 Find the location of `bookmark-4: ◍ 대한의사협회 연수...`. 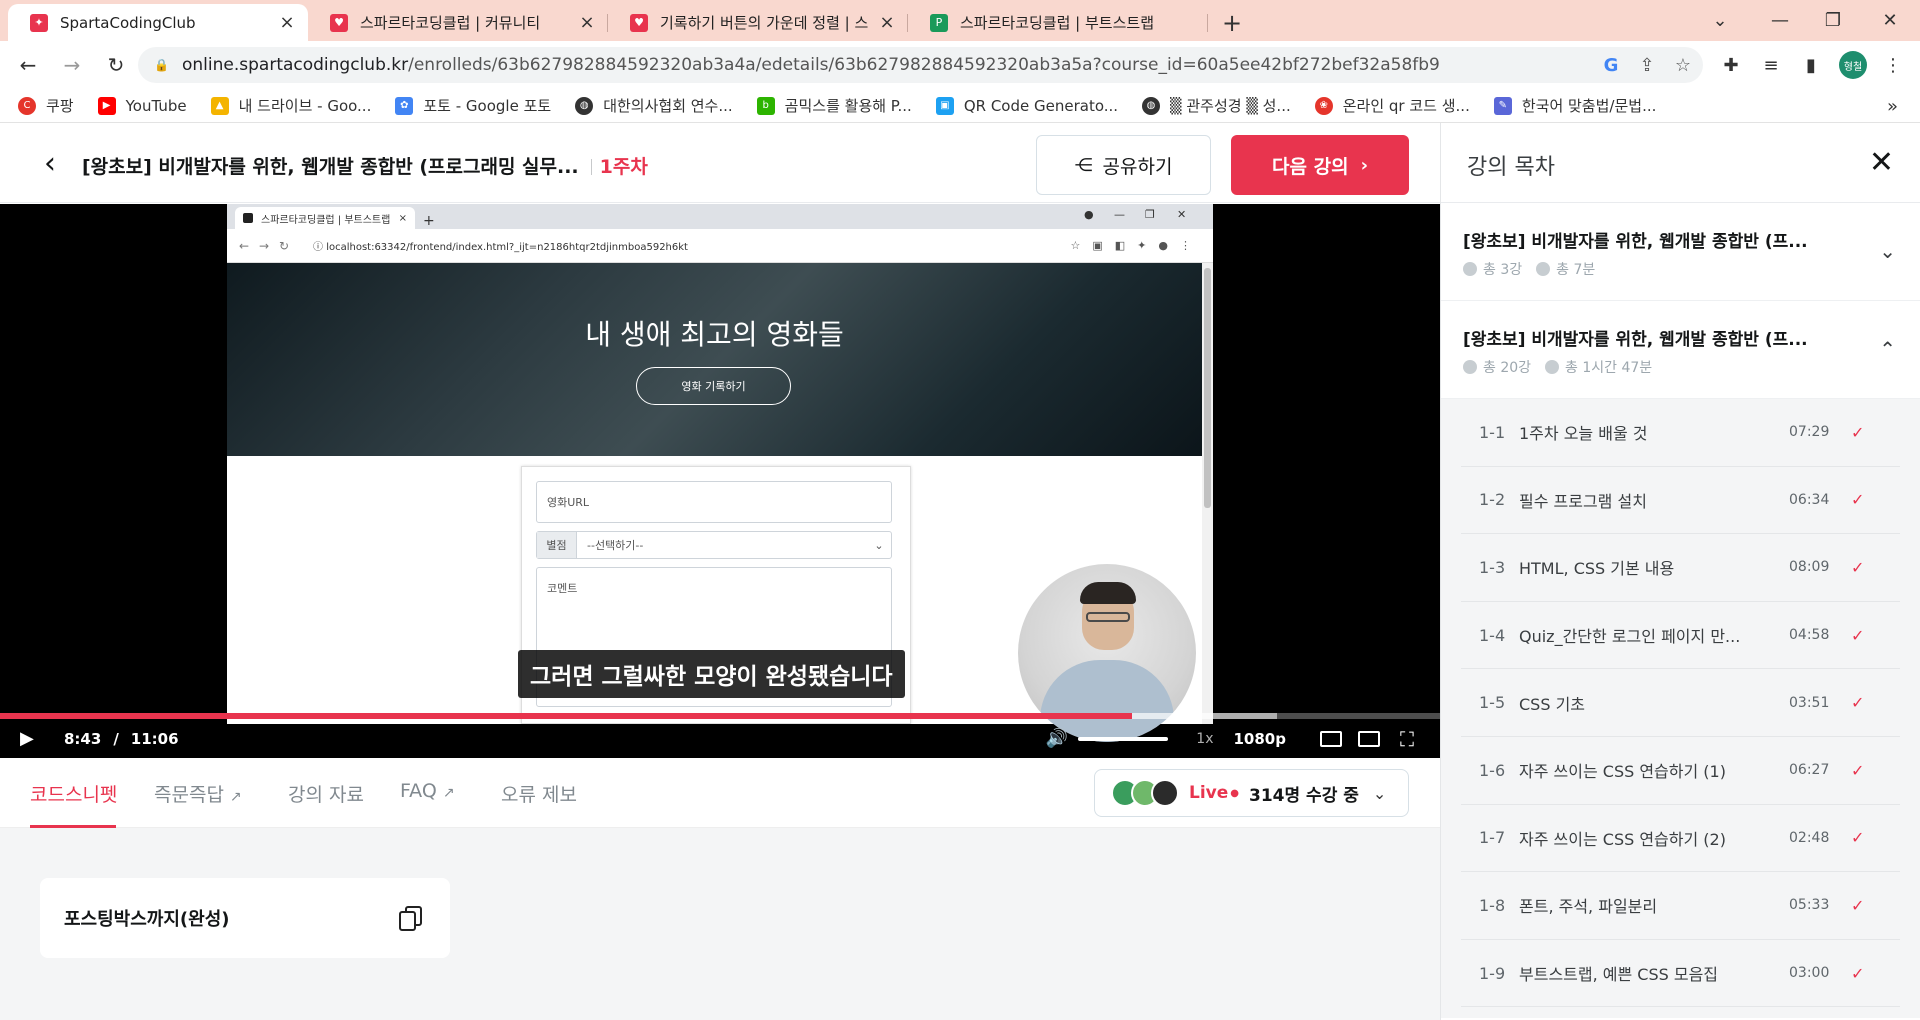

bookmark-4: ◍ 대한의사협회 연수... is located at coordinates (654, 105).